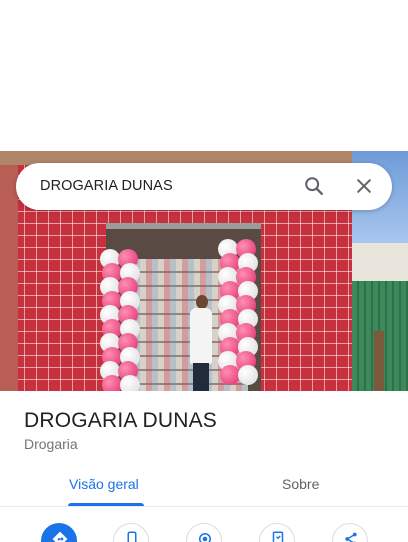 Image resolution: width=408 pixels, height=542 pixels. I want to click on tab-about: Sobre, so click(300, 484).